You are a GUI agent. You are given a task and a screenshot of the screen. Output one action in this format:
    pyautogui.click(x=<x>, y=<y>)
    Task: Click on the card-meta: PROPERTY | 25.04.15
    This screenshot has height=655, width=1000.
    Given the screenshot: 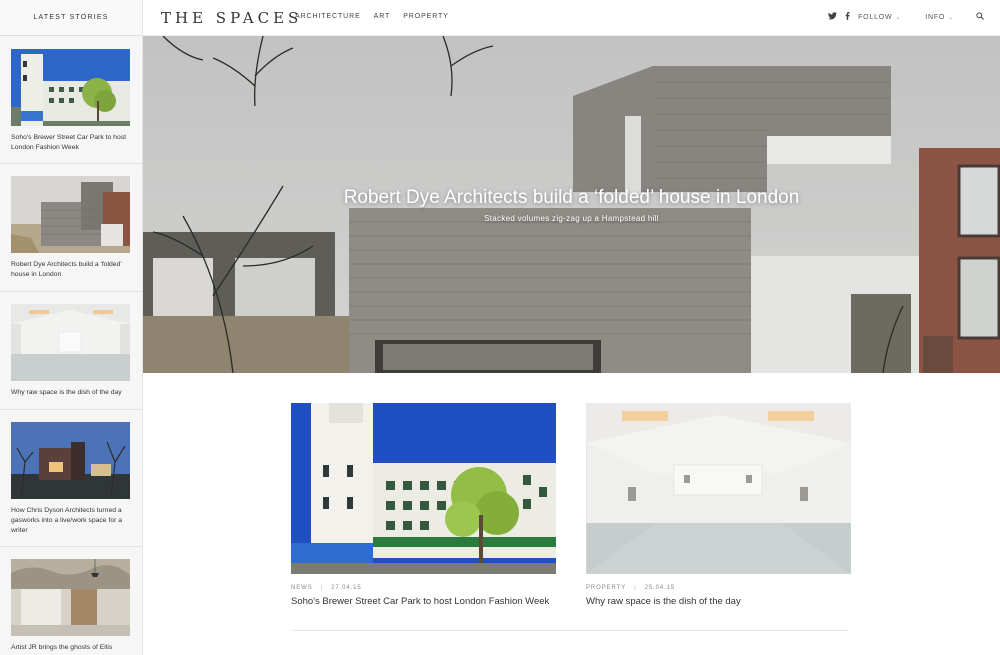 What is the action you would take?
    pyautogui.click(x=718, y=588)
    